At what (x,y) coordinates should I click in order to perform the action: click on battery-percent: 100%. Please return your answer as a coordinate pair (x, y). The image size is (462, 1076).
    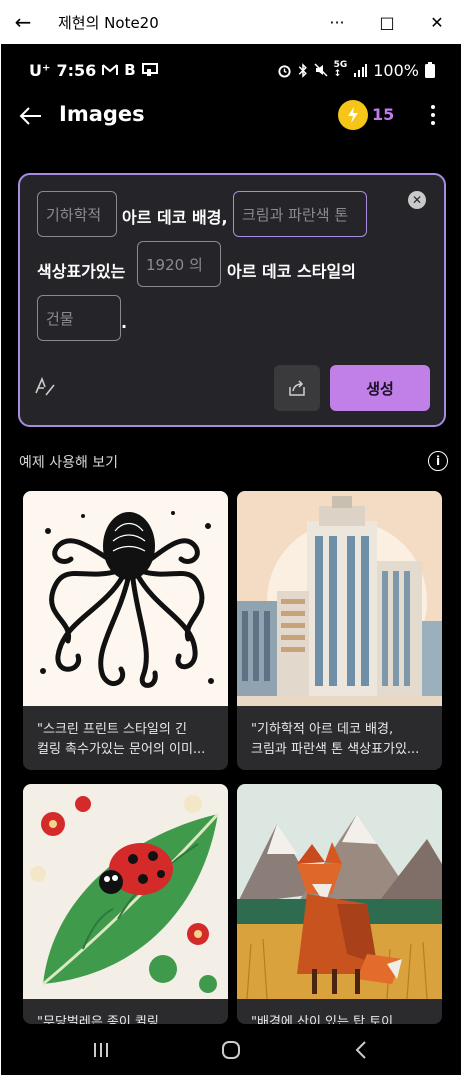
    Looking at the image, I should click on (396, 70).